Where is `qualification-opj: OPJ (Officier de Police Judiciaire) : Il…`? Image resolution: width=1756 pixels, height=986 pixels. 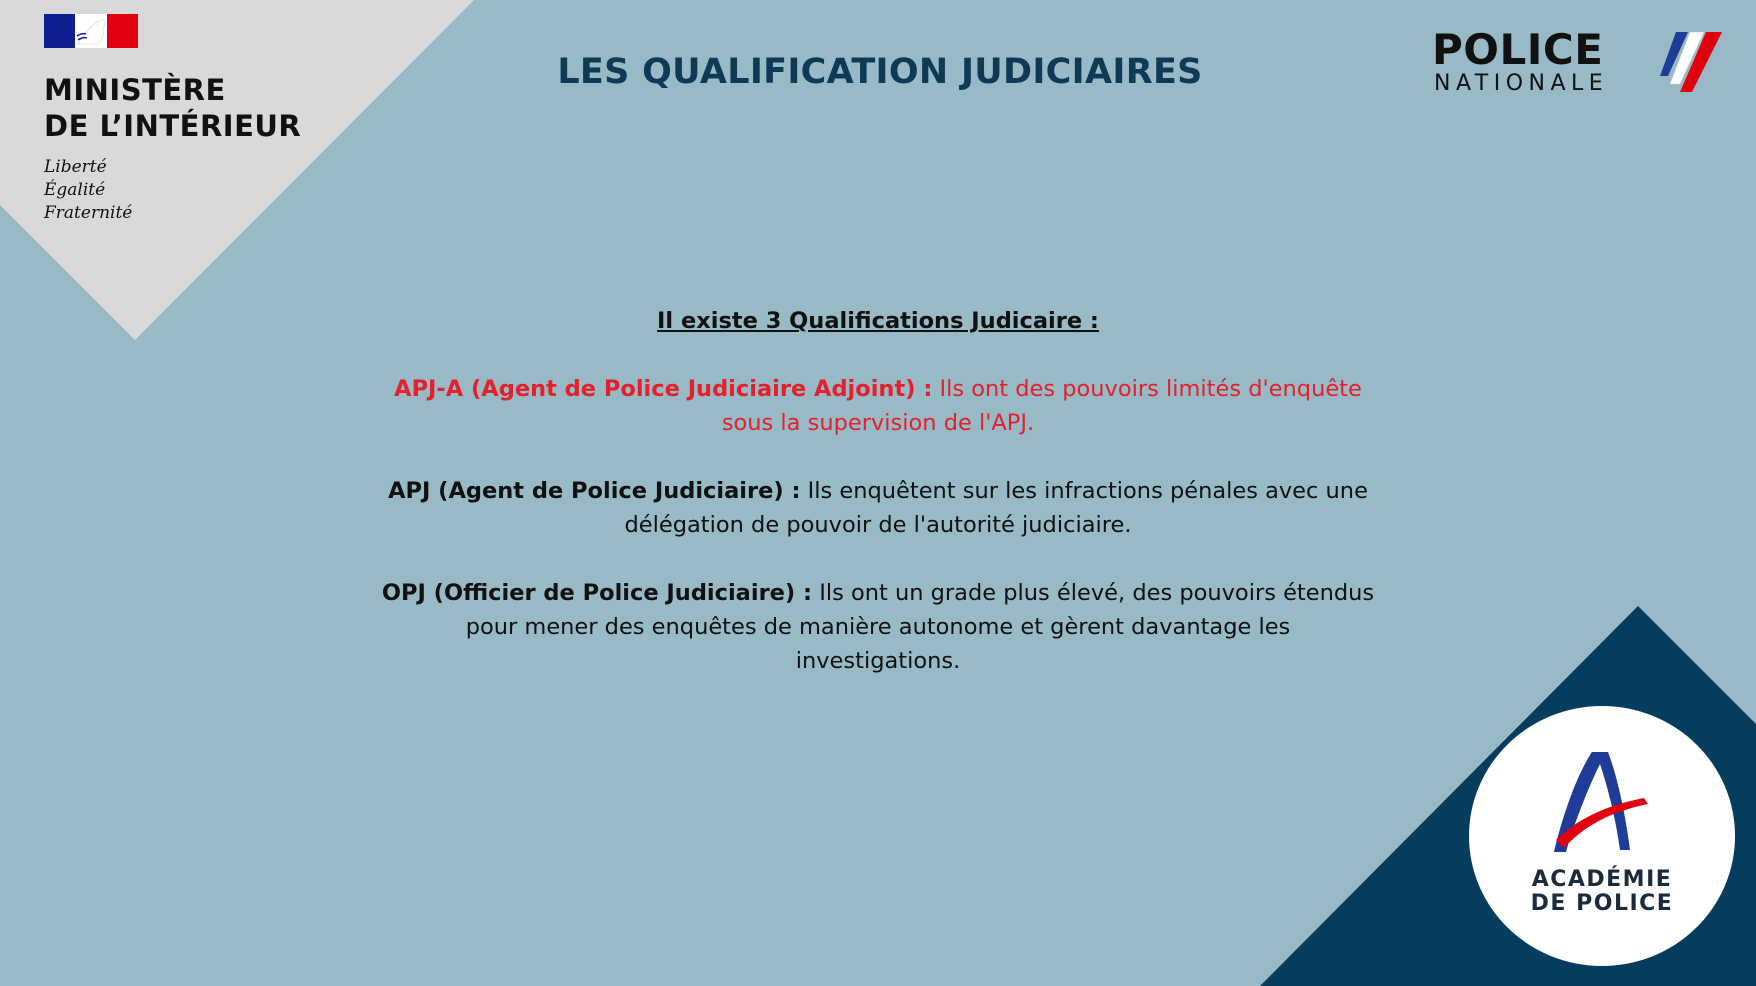 qualification-opj: OPJ (Officier de Police Judiciaire) : Il… is located at coordinates (878, 627).